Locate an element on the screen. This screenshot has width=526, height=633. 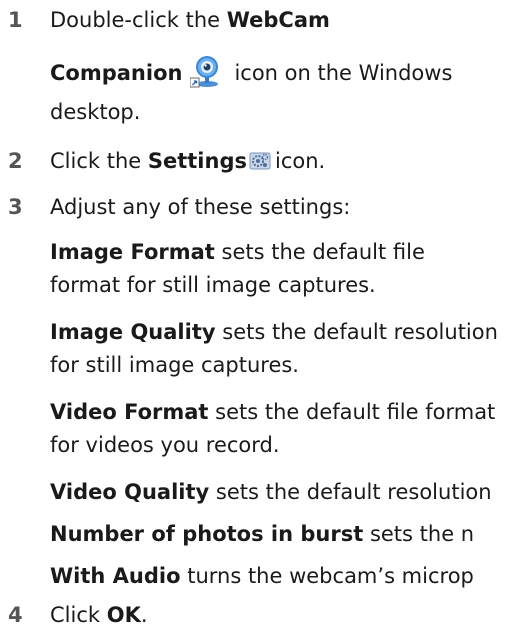
setting-term: With Audio is located at coordinates (115, 576).